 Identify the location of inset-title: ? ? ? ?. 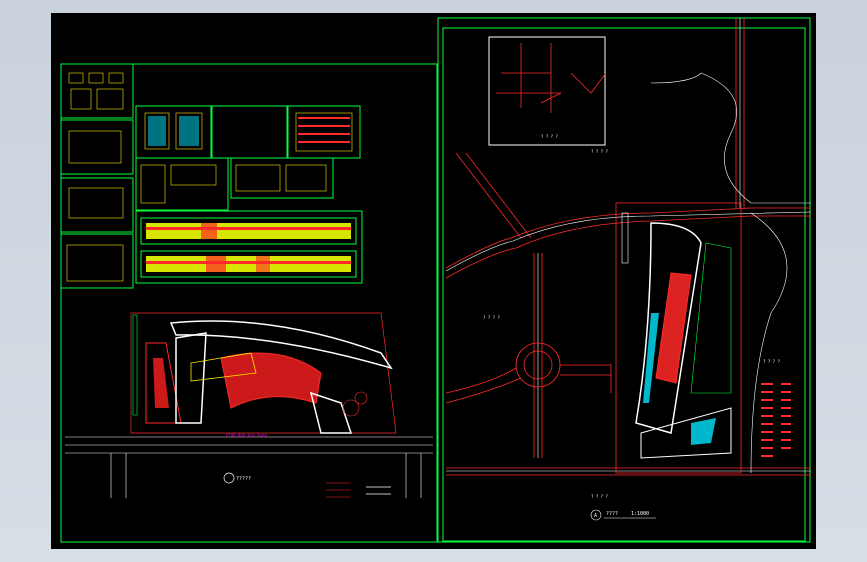
(549, 136).